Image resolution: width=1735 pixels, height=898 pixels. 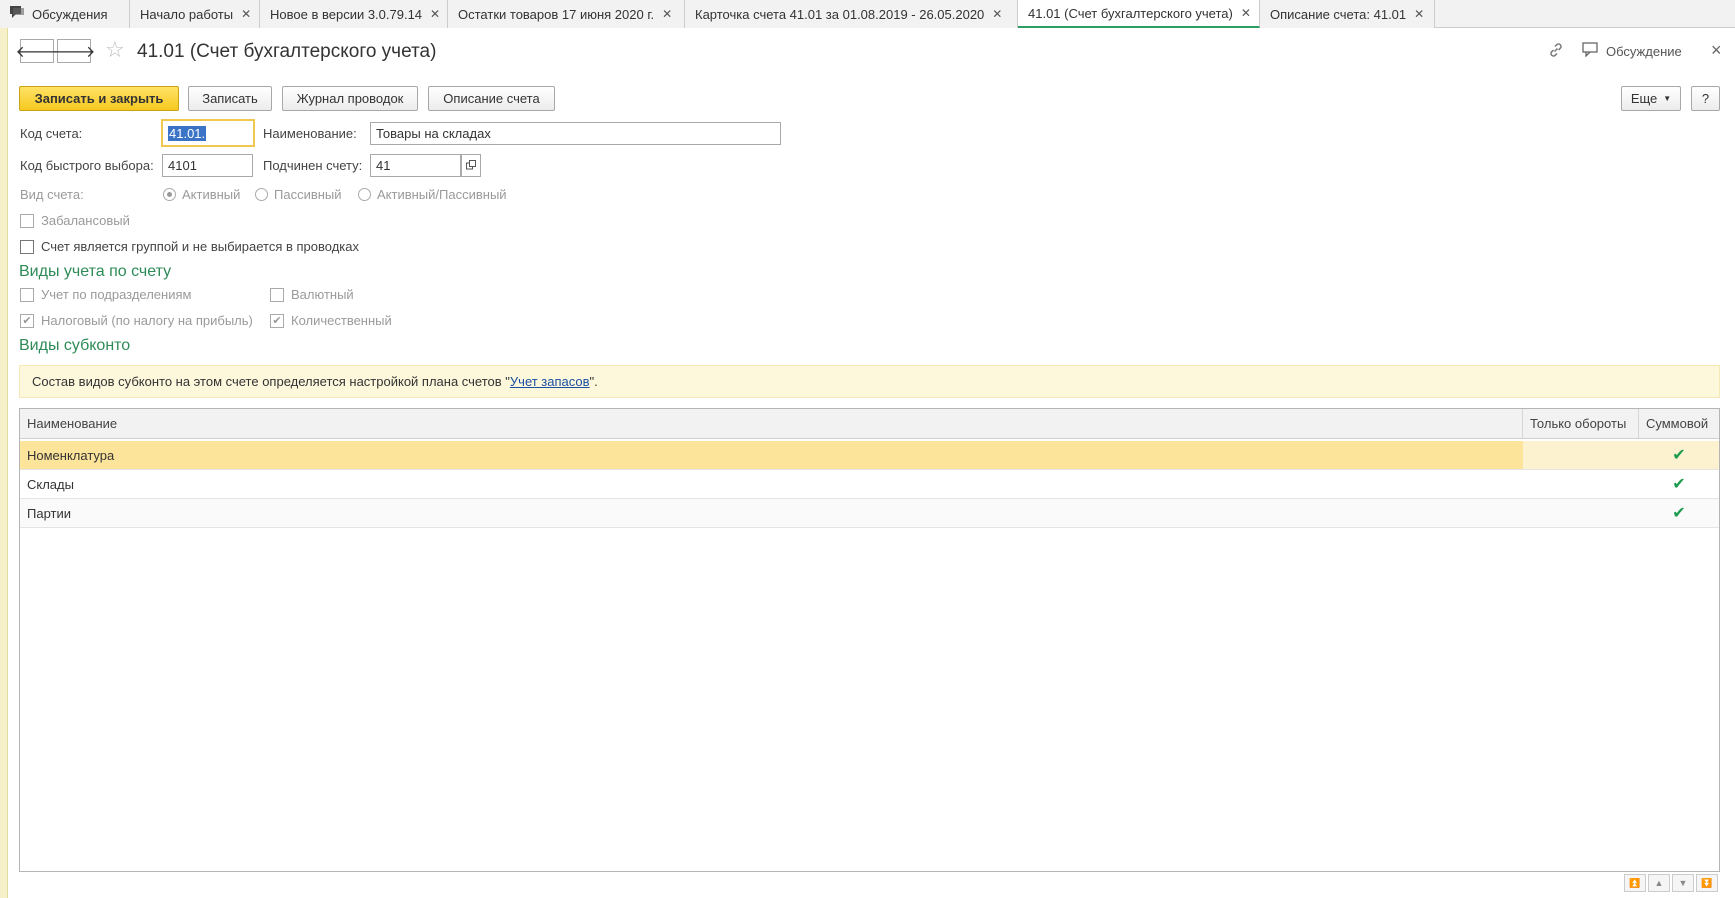 I want to click on more-button: Еще ▼, so click(x=1651, y=98).